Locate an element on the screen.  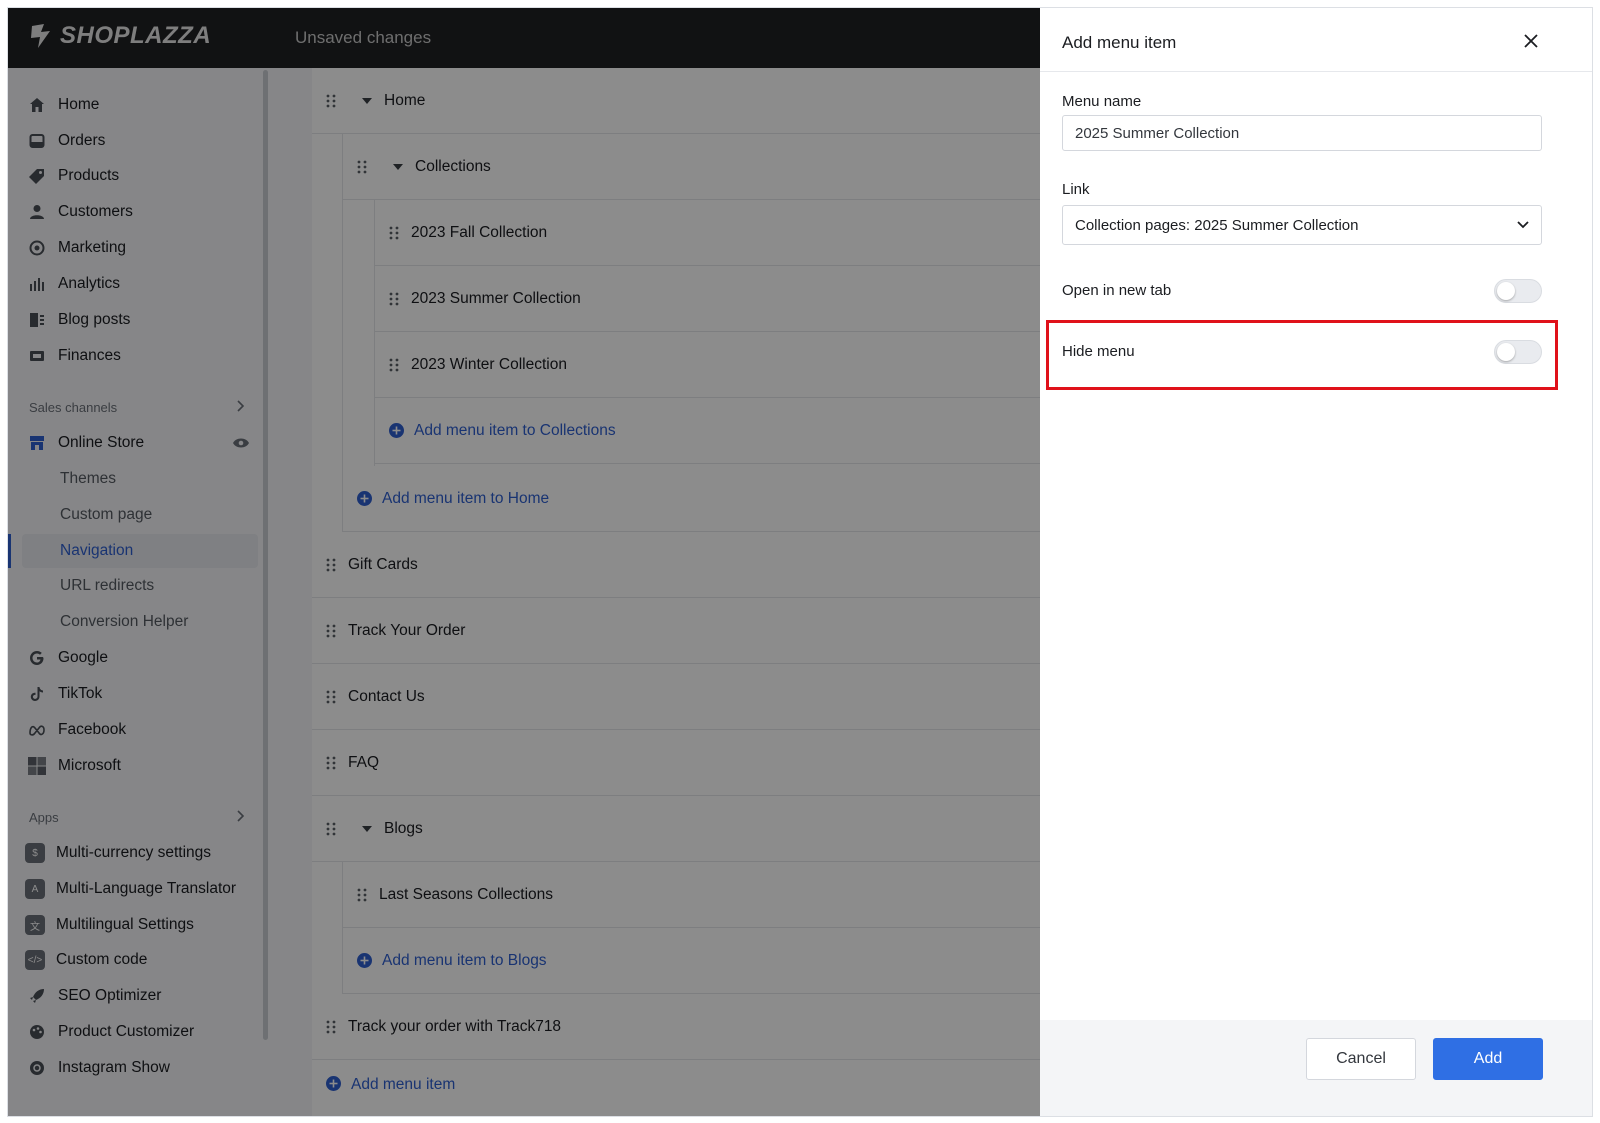
link-select-value: Collection pages: 2025 Summer Collection is located at coordinates (1217, 225).